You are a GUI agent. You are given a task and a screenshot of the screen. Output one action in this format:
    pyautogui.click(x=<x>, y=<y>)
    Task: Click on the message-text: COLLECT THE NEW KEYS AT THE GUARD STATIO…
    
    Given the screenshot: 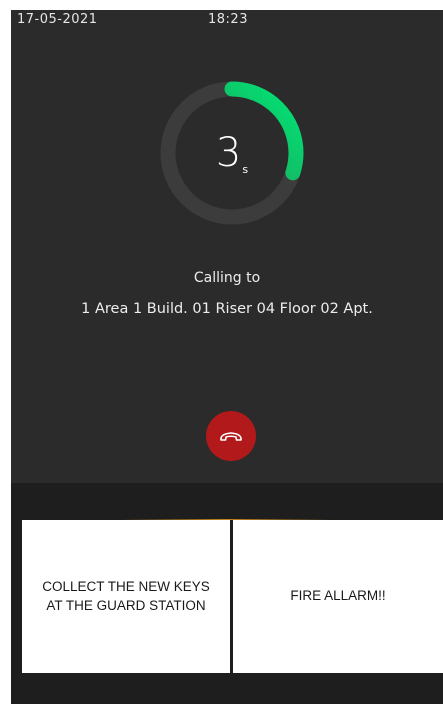 What is the action you would take?
    pyautogui.click(x=126, y=596)
    